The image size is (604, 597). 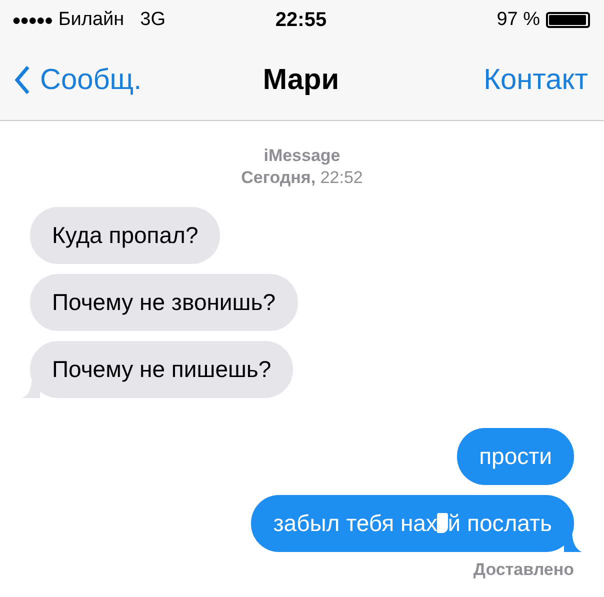 What do you see at coordinates (301, 20) in the screenshot?
I see `clock: 22:55` at bounding box center [301, 20].